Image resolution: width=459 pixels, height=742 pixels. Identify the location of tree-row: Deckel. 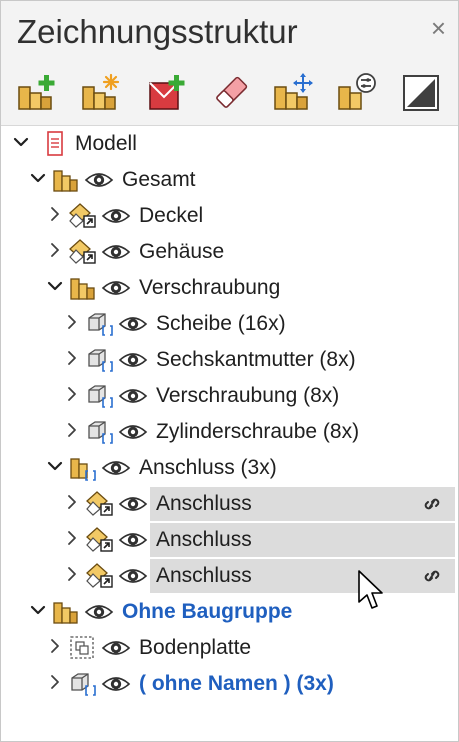
(229, 216).